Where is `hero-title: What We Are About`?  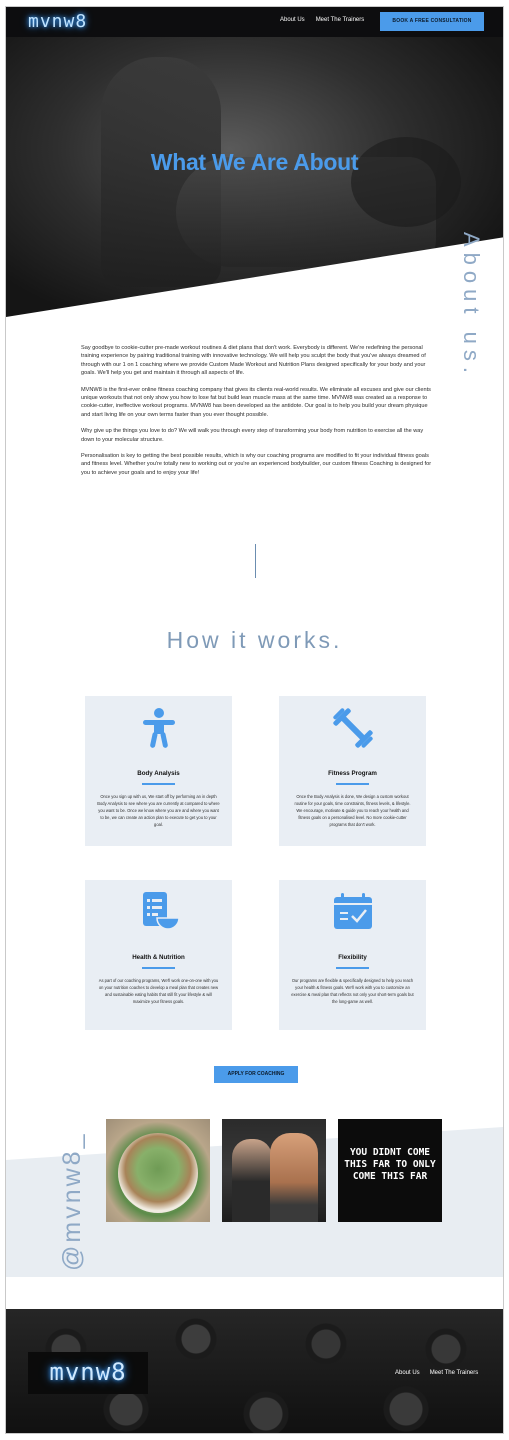
hero-title: What We Are About is located at coordinates (254, 162).